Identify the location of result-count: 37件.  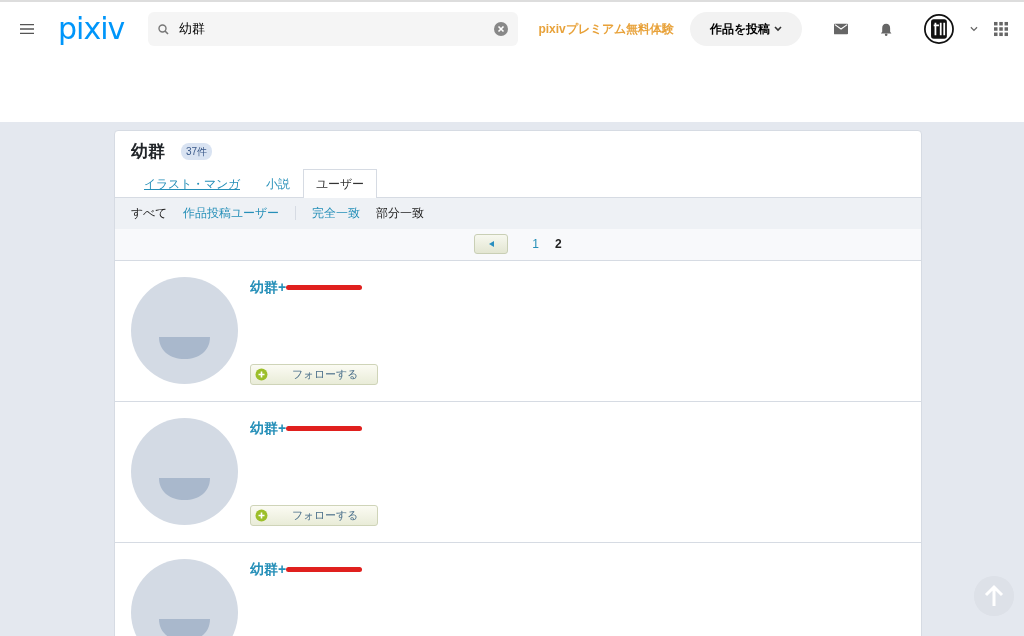
(197, 152).